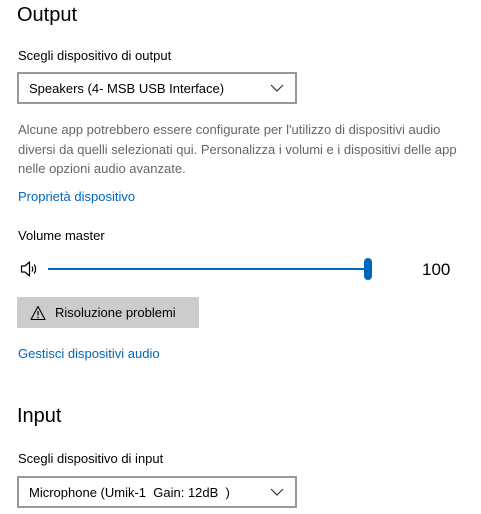 The image size is (481, 514). I want to click on warning-icon, so click(38, 313).